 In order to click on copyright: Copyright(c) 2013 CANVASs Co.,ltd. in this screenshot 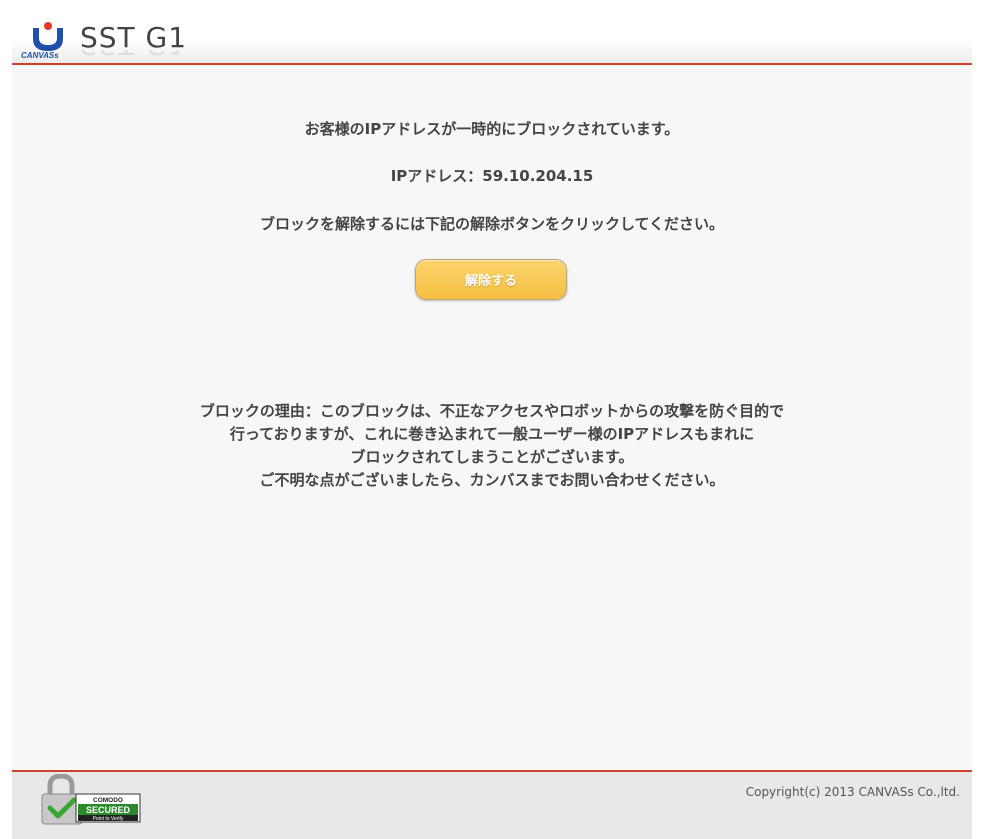, I will do `click(852, 792)`.